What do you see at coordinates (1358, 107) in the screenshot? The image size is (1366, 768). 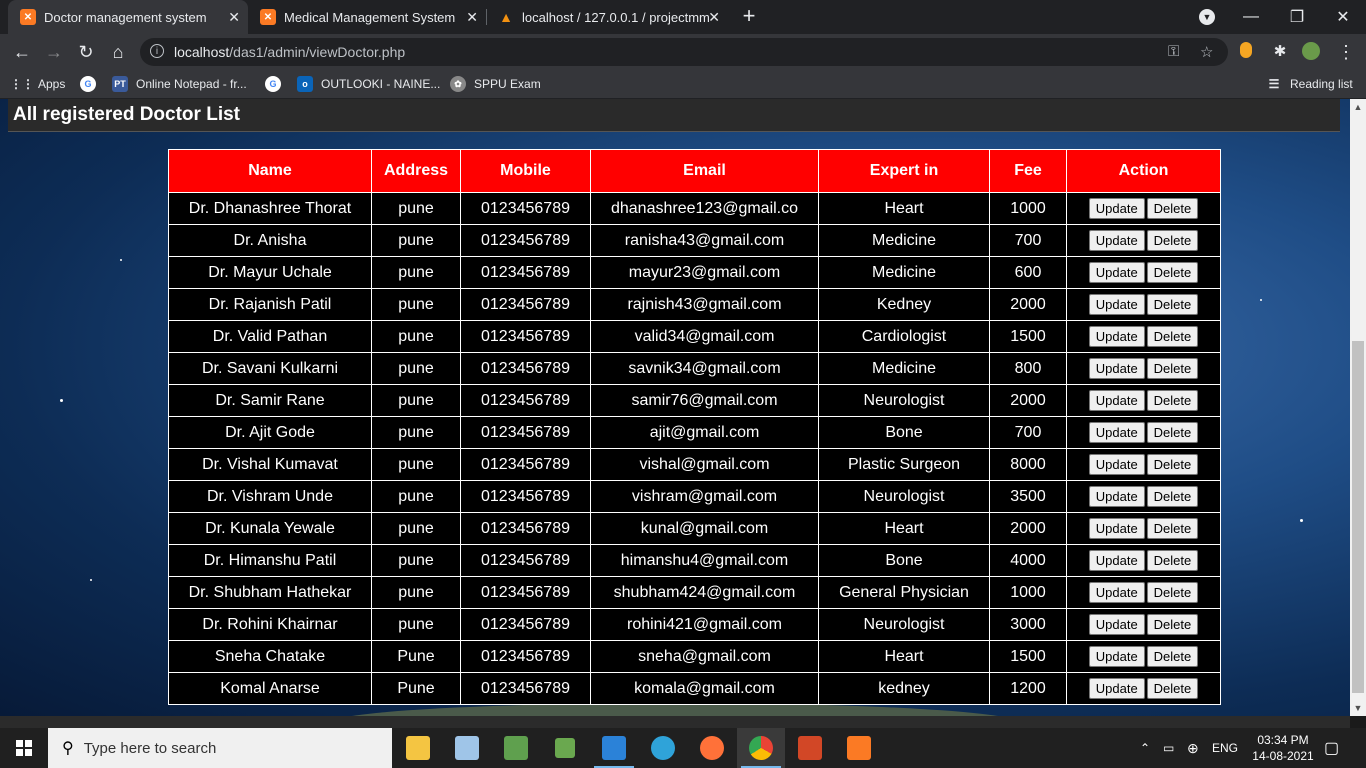 I see `scroll-up-icon: ▲` at bounding box center [1358, 107].